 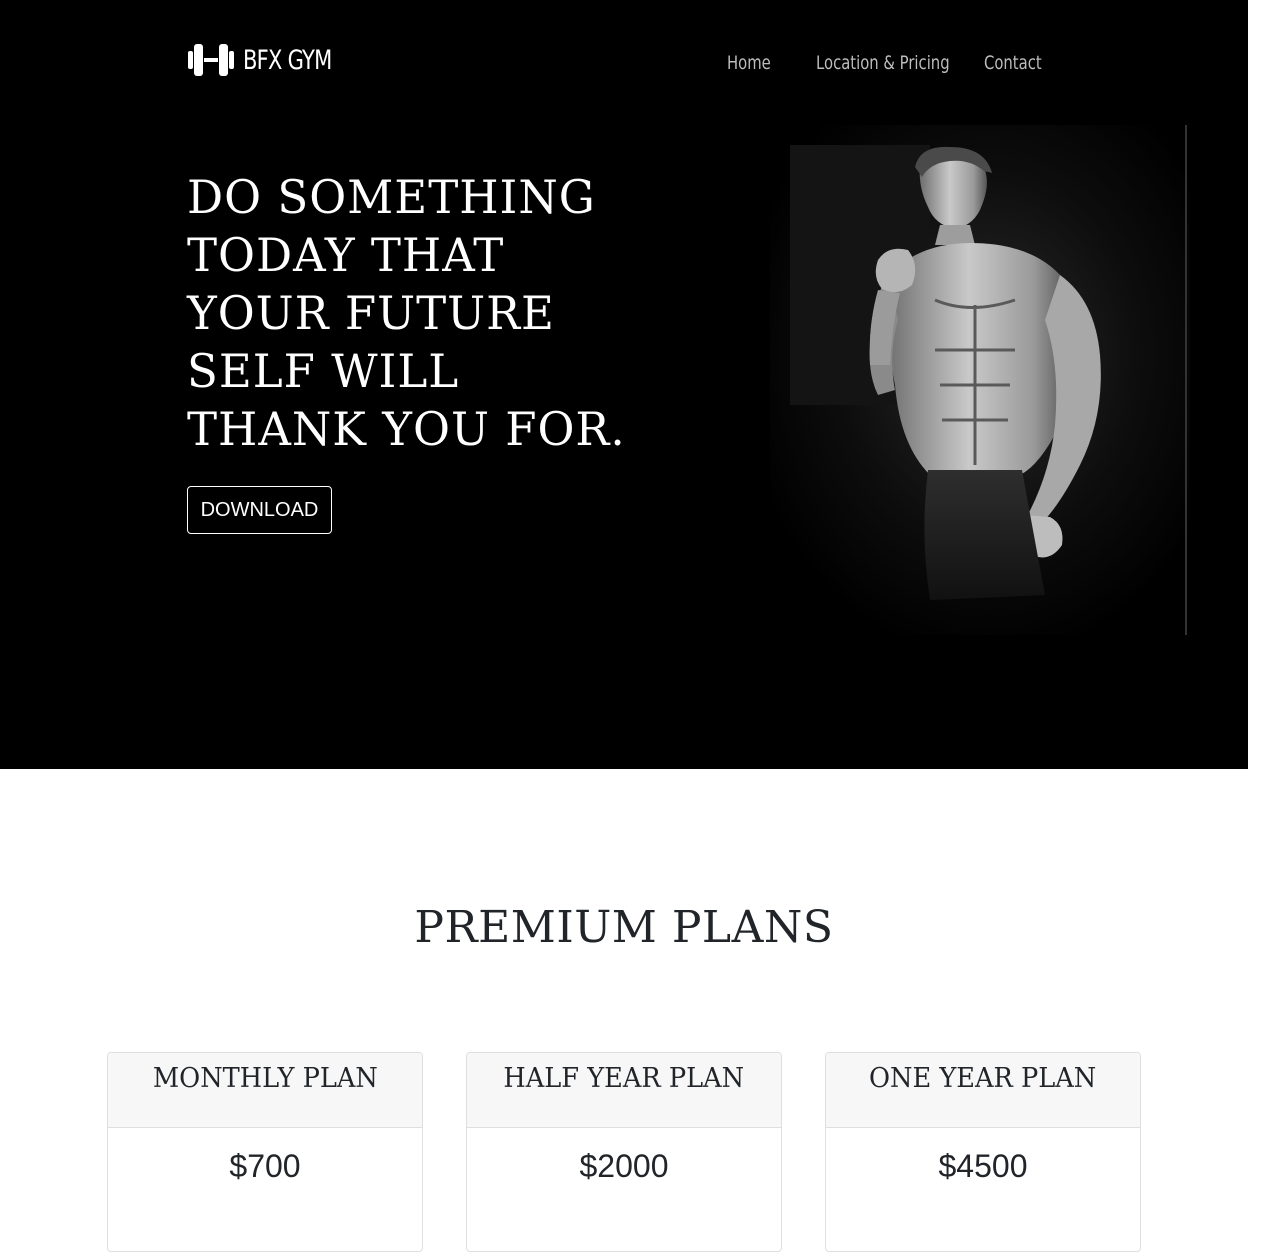 I want to click on download-button: DOWNLOAD, so click(x=259, y=510).